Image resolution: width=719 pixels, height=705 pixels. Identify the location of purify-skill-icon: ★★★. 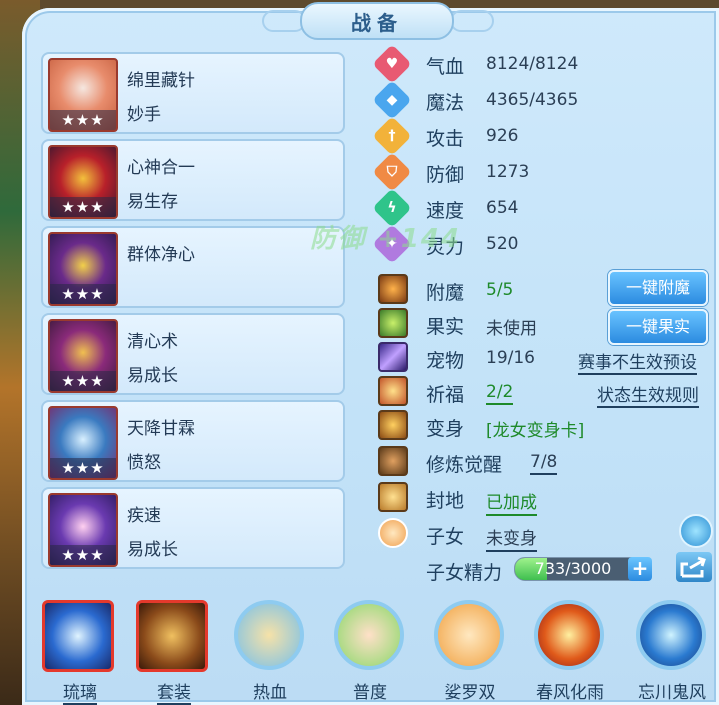
(83, 269).